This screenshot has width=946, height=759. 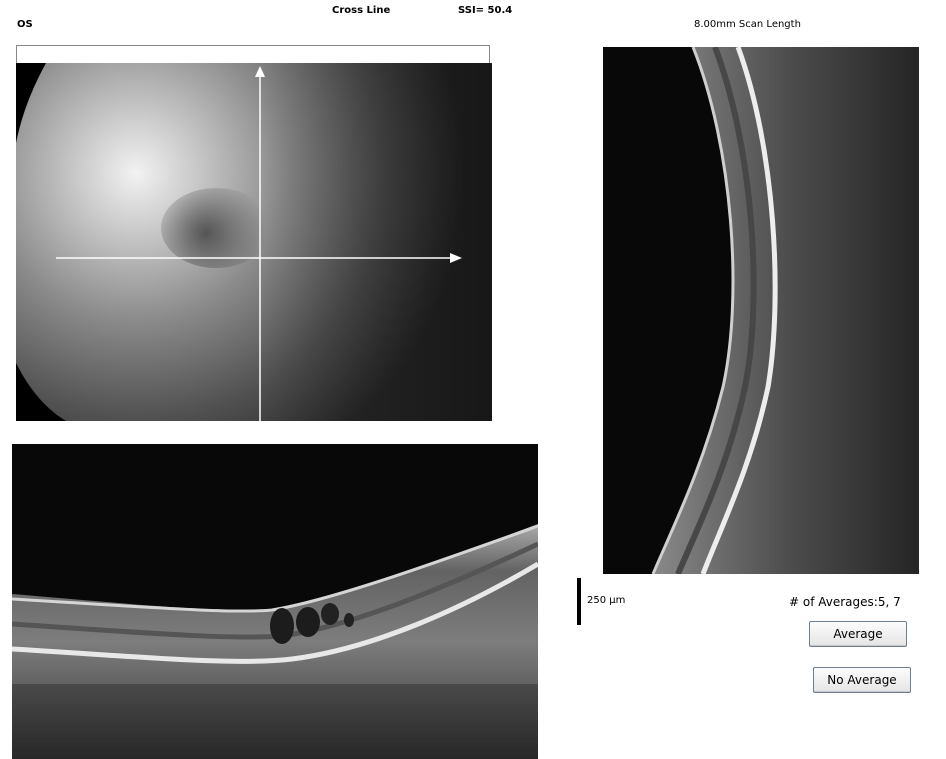 What do you see at coordinates (485, 10) in the screenshot?
I see `ssi-label: SSI= 50.4` at bounding box center [485, 10].